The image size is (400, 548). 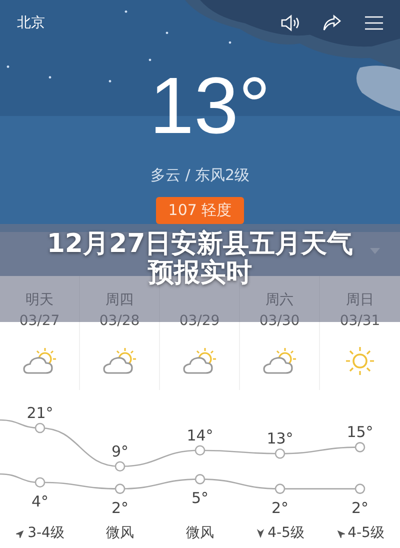 I want to click on low-temperature: 4°, so click(x=40, y=501).